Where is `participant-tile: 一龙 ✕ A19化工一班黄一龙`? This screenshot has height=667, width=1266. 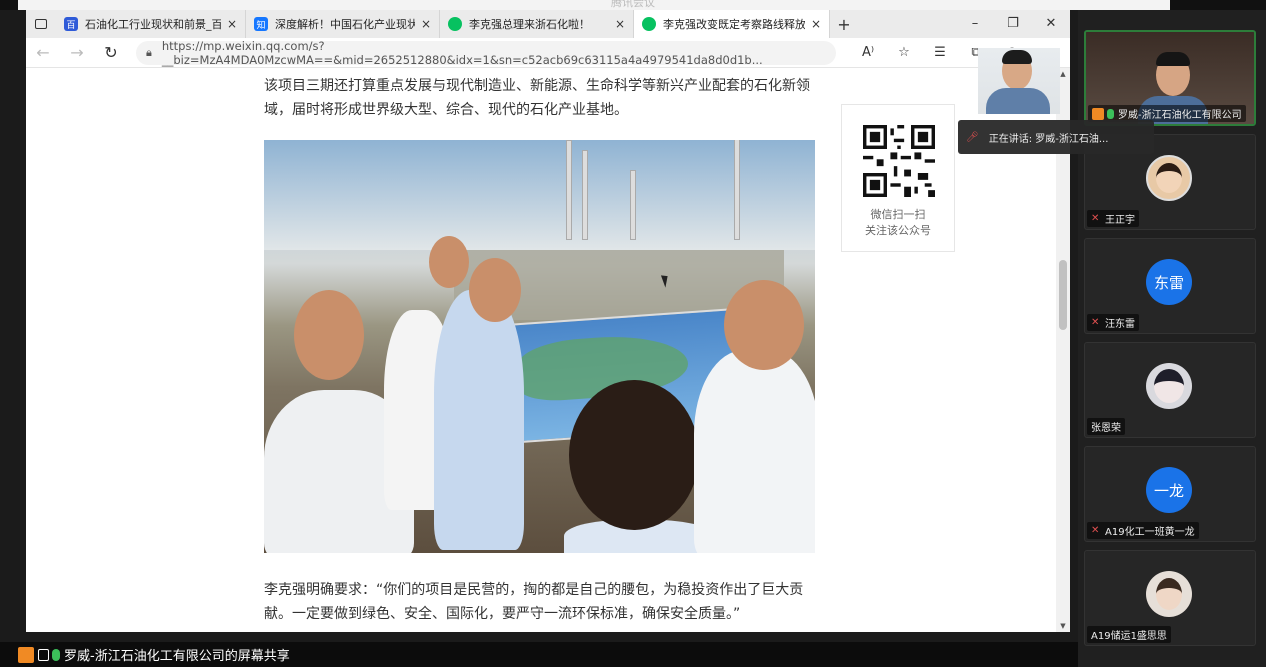
participant-tile: 一龙 ✕ A19化工一班黄一龙 is located at coordinates (1170, 494).